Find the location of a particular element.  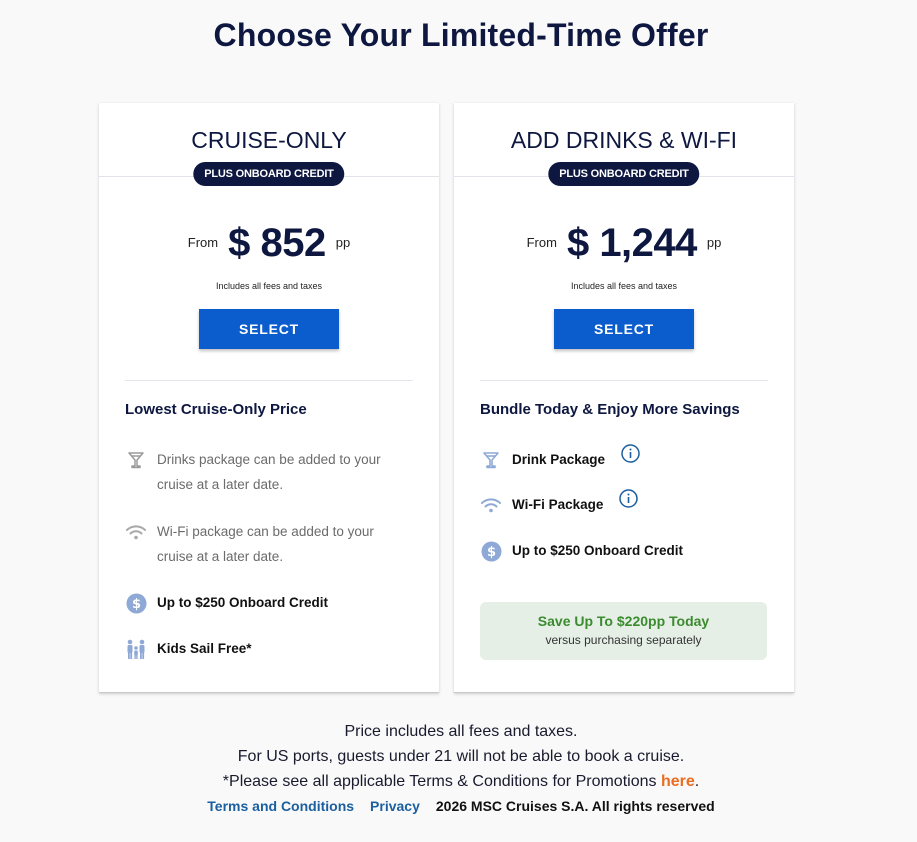

family-icon is located at coordinates (136, 649).